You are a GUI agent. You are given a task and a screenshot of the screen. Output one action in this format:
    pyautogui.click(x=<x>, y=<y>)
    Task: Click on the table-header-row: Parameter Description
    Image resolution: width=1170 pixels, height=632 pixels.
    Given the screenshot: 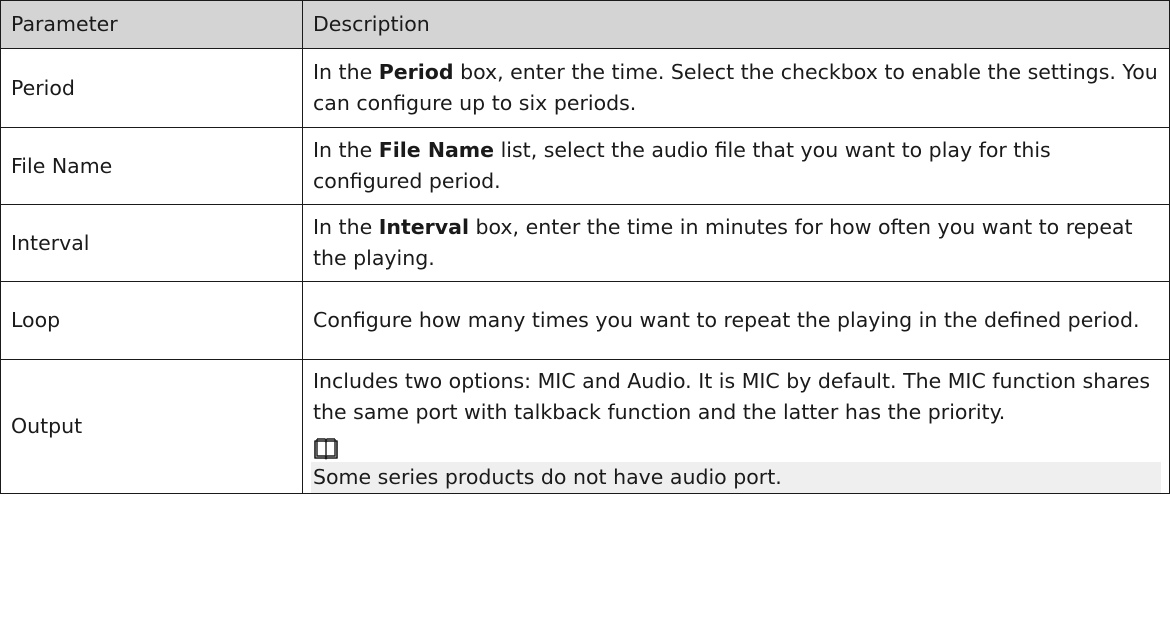 What is the action you would take?
    pyautogui.click(x=585, y=24)
    